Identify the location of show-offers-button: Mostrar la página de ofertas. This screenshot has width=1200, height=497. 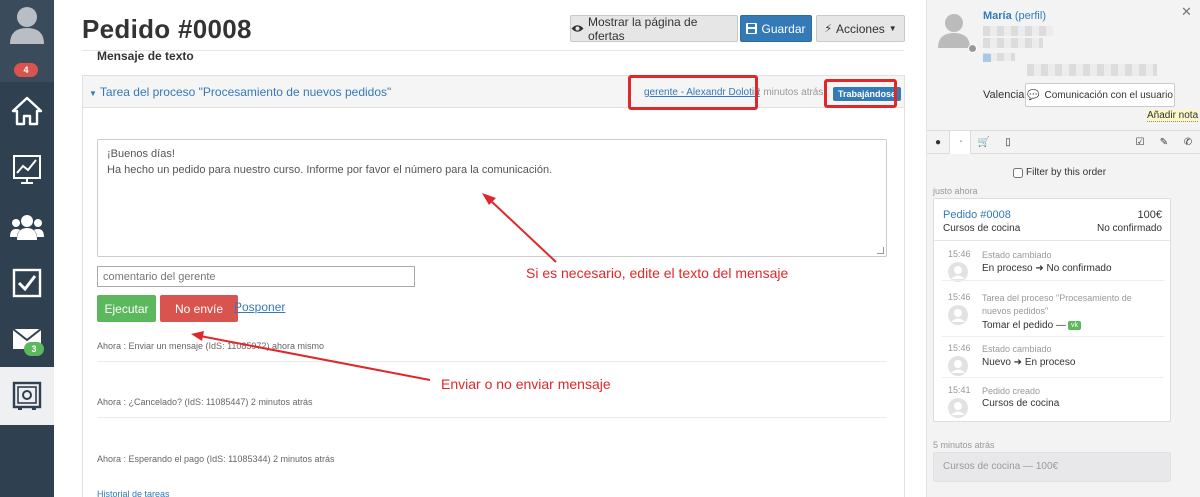
(654, 28).